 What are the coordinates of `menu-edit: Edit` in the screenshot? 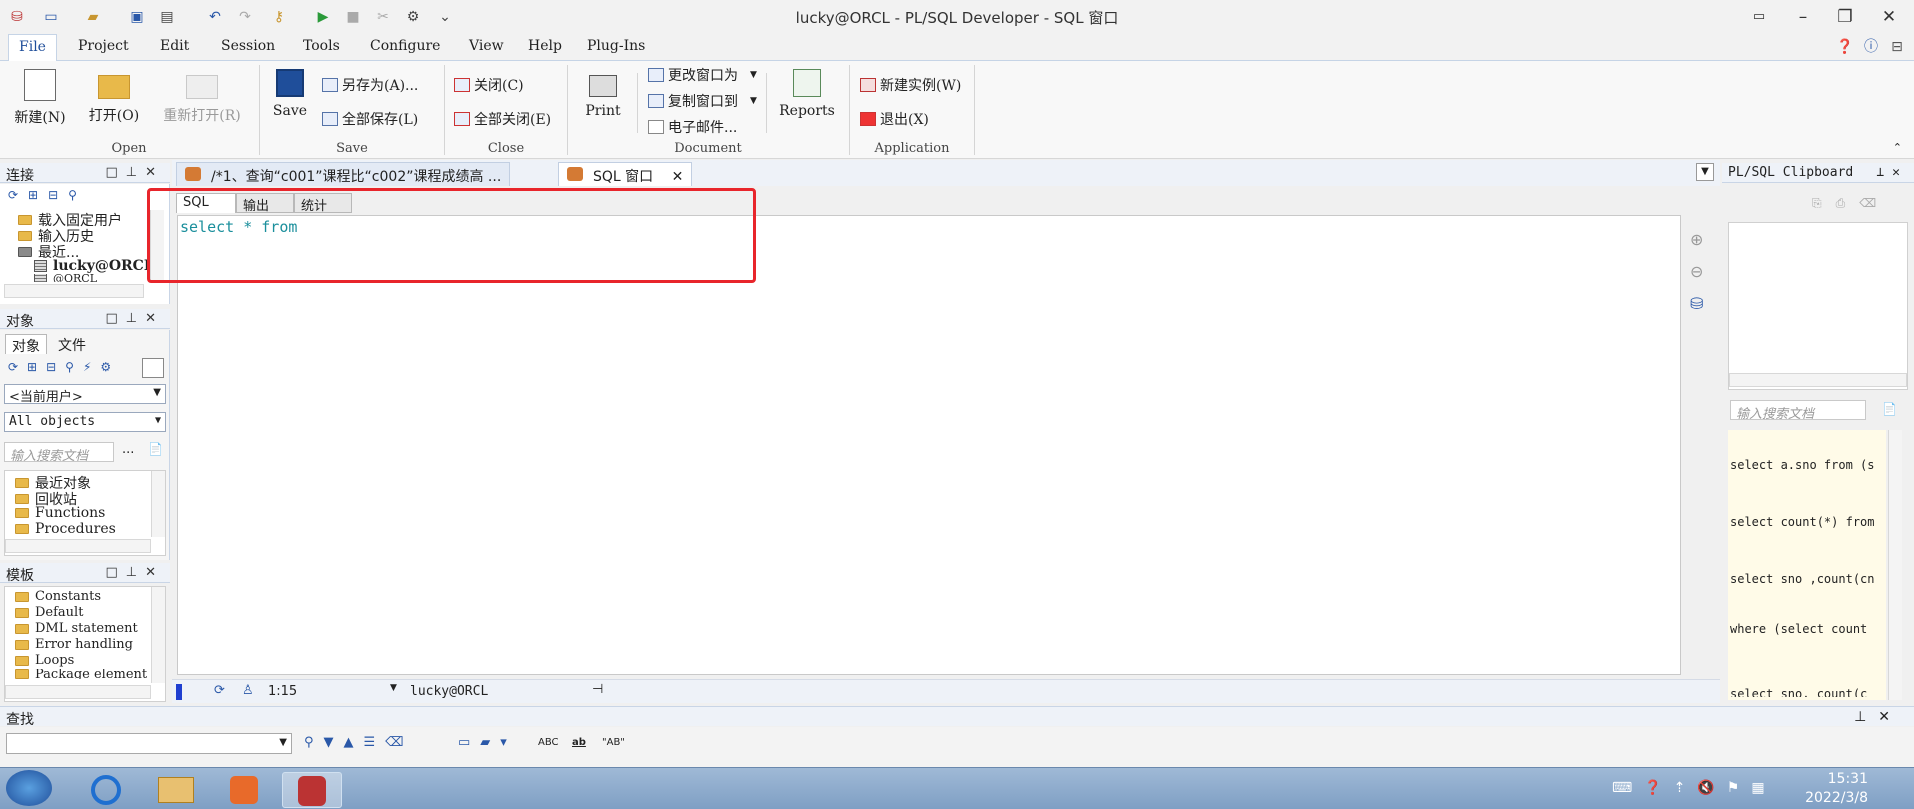 It's located at (174, 46).